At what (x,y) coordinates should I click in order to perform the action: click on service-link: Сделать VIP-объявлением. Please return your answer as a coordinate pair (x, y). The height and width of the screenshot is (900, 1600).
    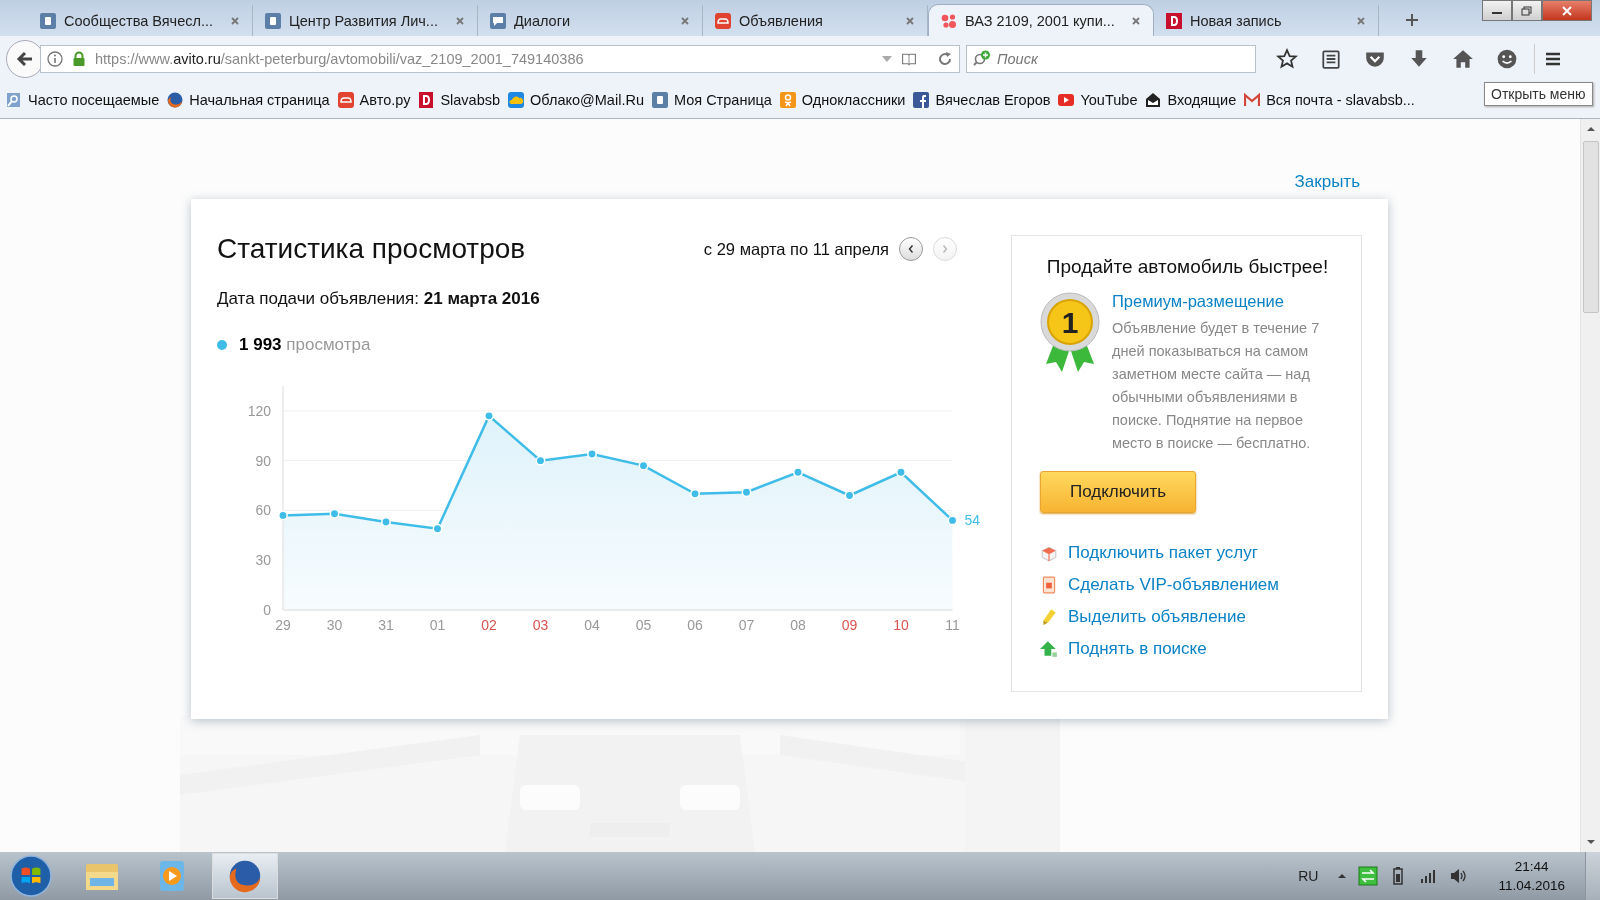
    Looking at the image, I should click on (1173, 585).